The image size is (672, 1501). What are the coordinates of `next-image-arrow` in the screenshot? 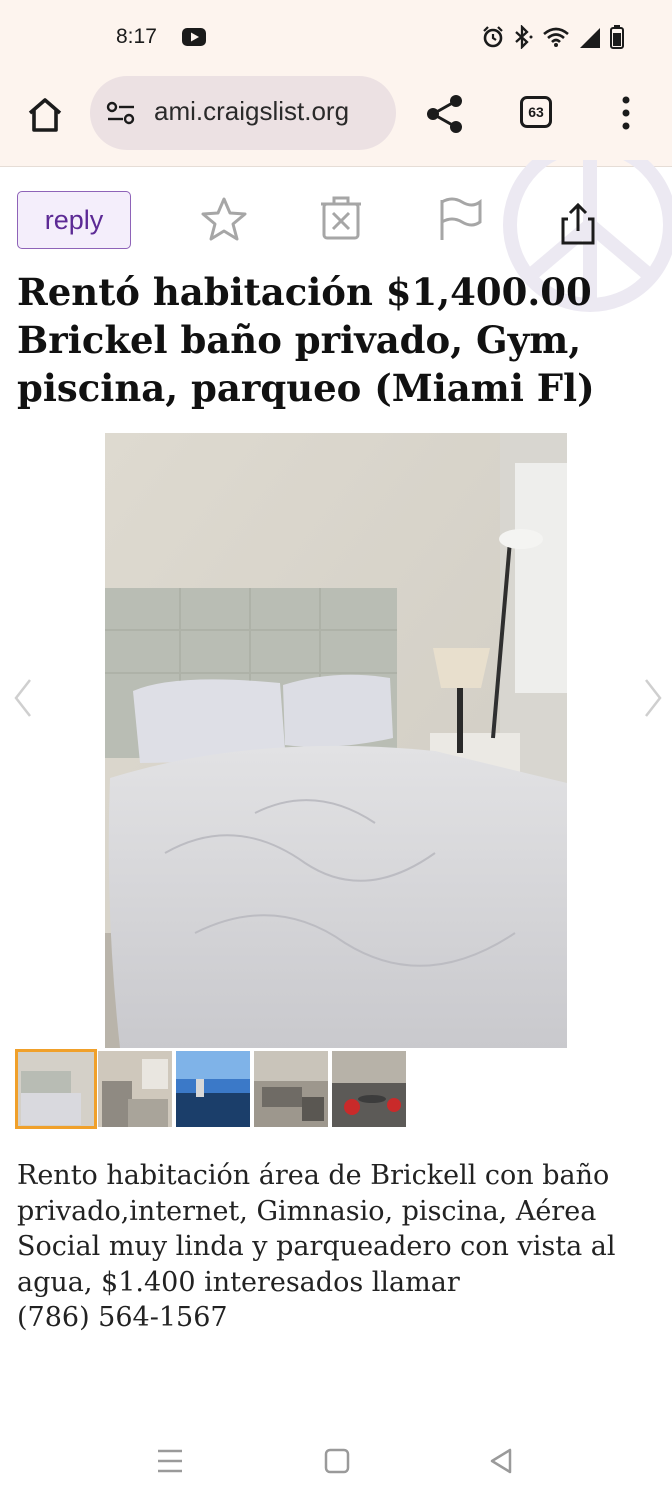 It's located at (653, 698).